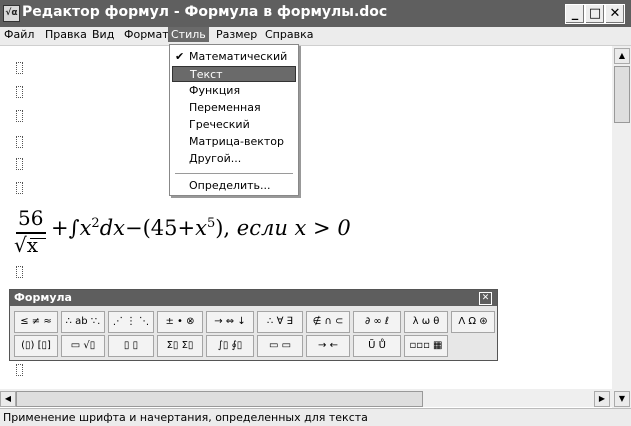 The height and width of the screenshot is (426, 631). What do you see at coordinates (112, 228) in the screenshot?
I see `differential: dx` at bounding box center [112, 228].